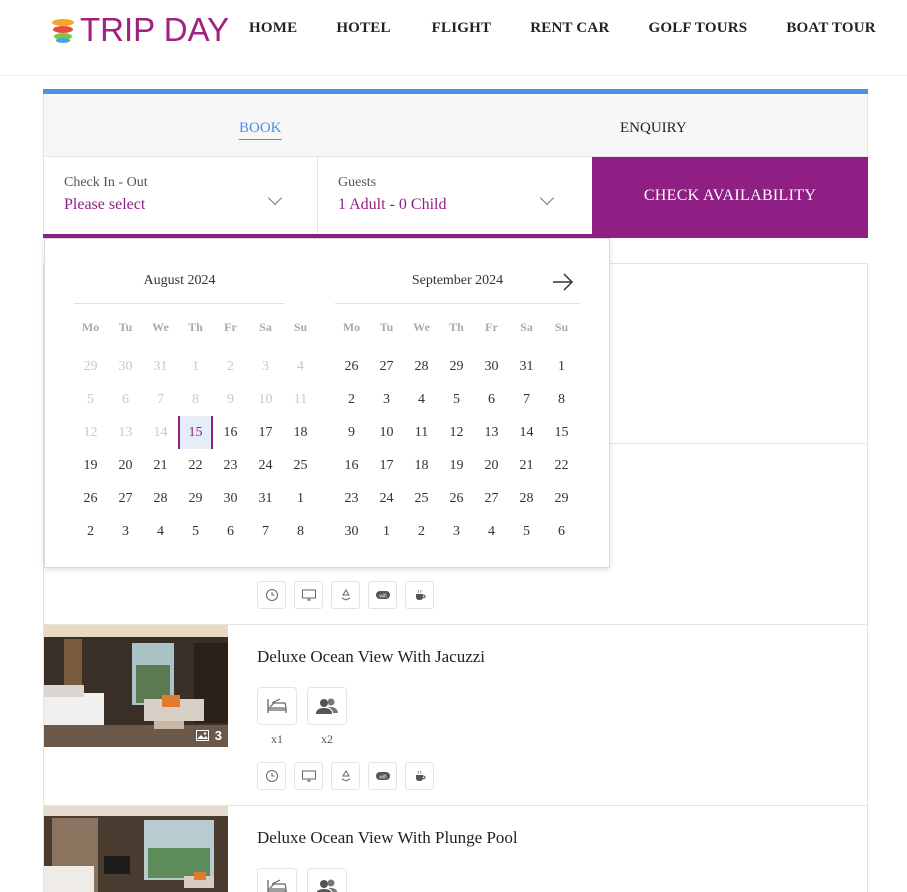 This screenshot has height=892, width=907. I want to click on tv-icon, so click(308, 776).